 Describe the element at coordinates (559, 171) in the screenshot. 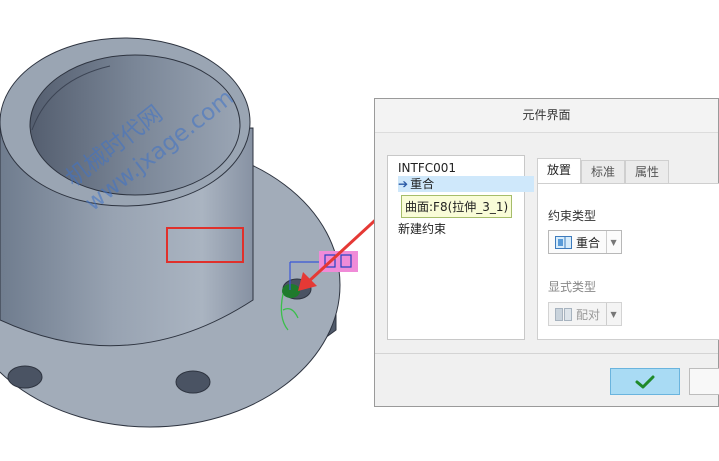

I see `tab-placement: 放置` at that location.